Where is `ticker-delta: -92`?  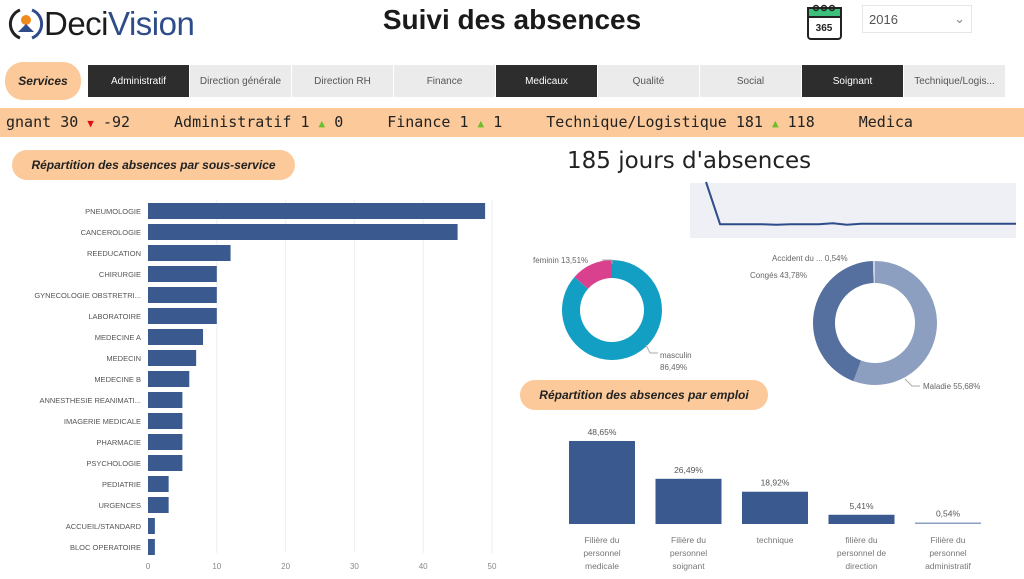 ticker-delta: -92 is located at coordinates (116, 122).